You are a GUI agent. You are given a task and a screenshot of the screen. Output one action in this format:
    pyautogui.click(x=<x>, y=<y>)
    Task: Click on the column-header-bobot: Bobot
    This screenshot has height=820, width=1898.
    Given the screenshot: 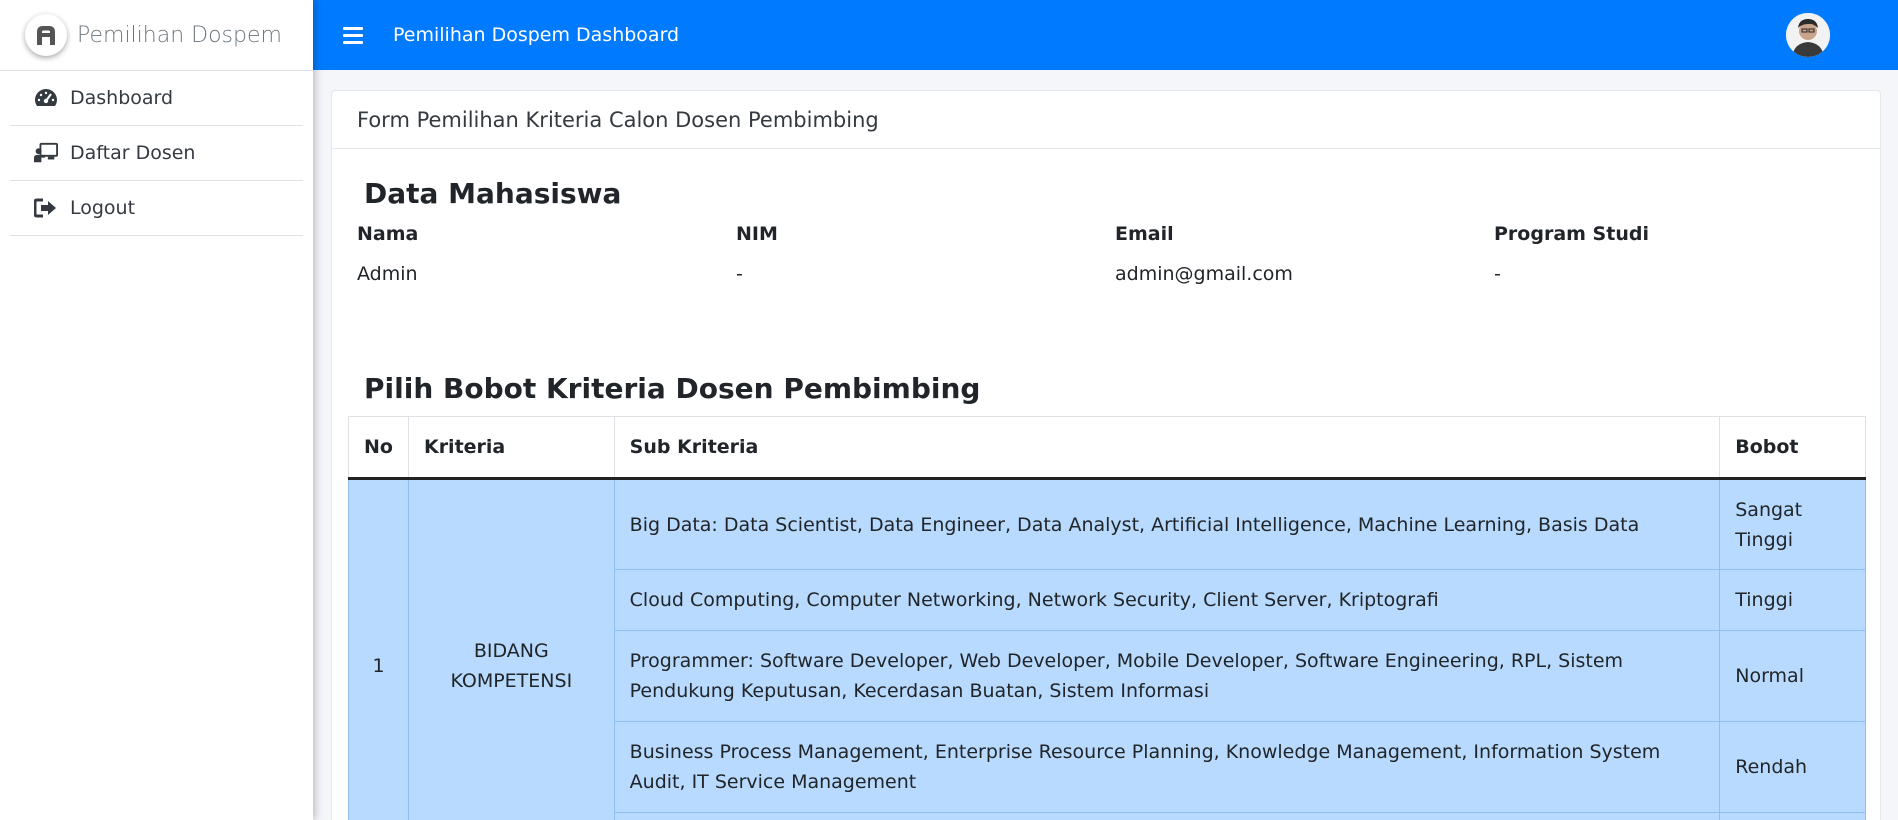 What is the action you would take?
    pyautogui.click(x=1792, y=448)
    